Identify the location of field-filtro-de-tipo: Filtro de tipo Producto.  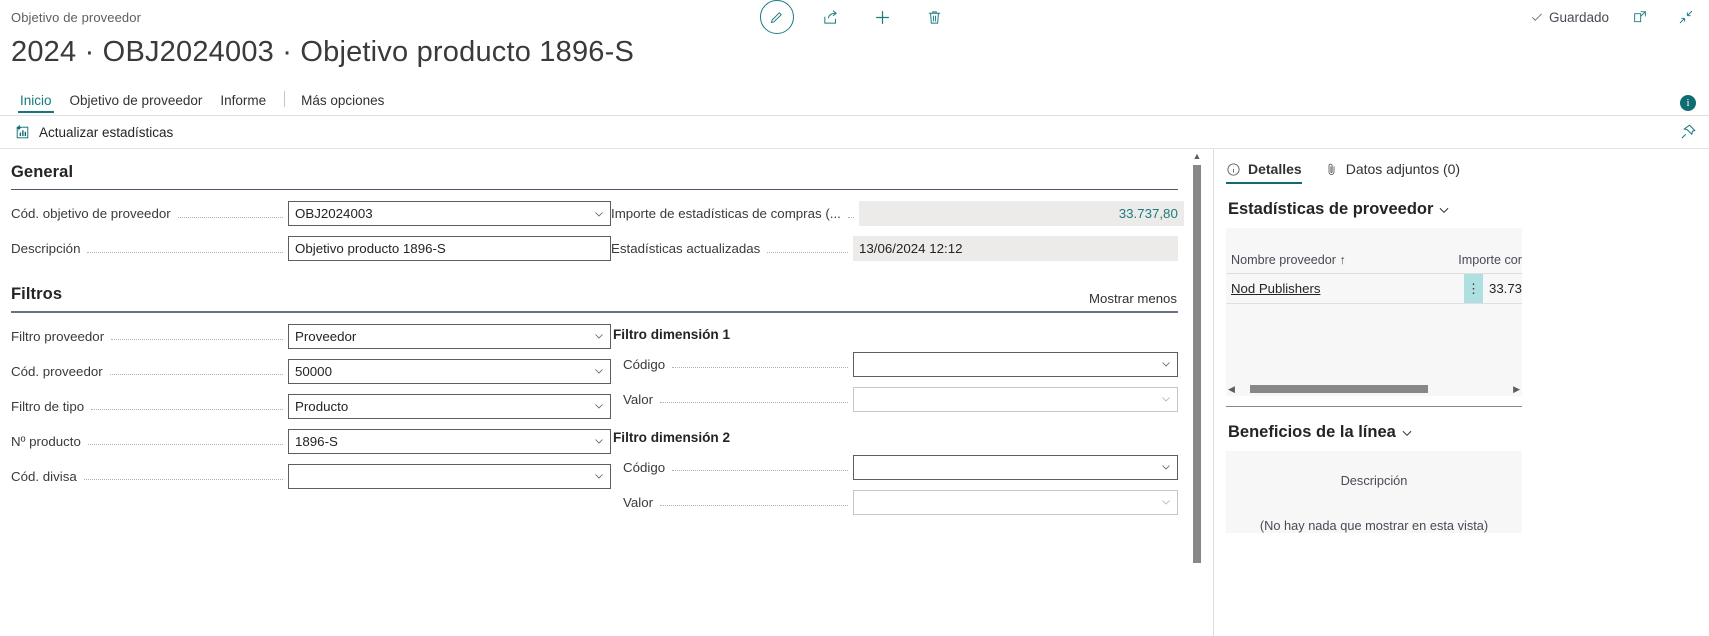
(311, 406).